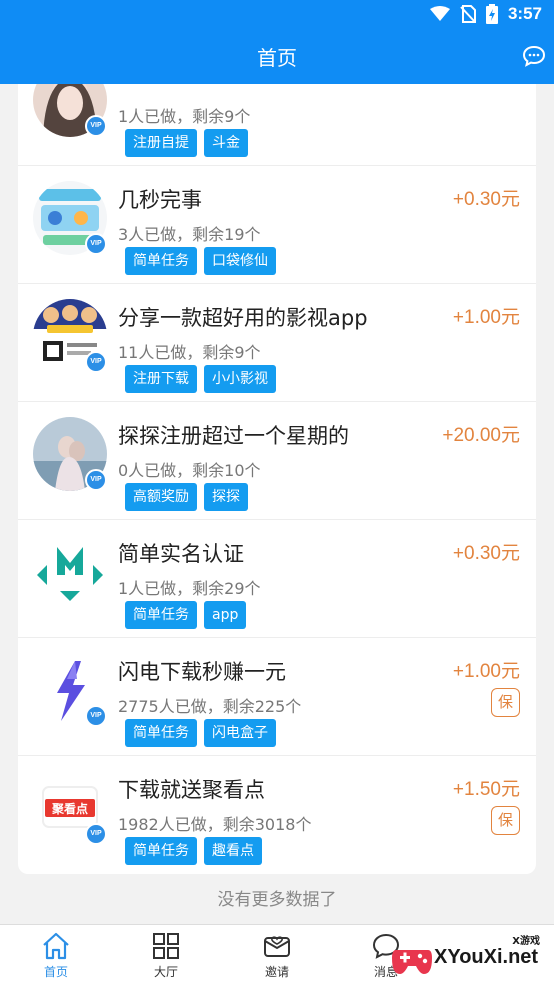 Image resolution: width=554 pixels, height=986 pixels. What do you see at coordinates (277, 125) in the screenshot?
I see `task-item: VIP 1人已做，剩余9个 注册自提 斗金` at bounding box center [277, 125].